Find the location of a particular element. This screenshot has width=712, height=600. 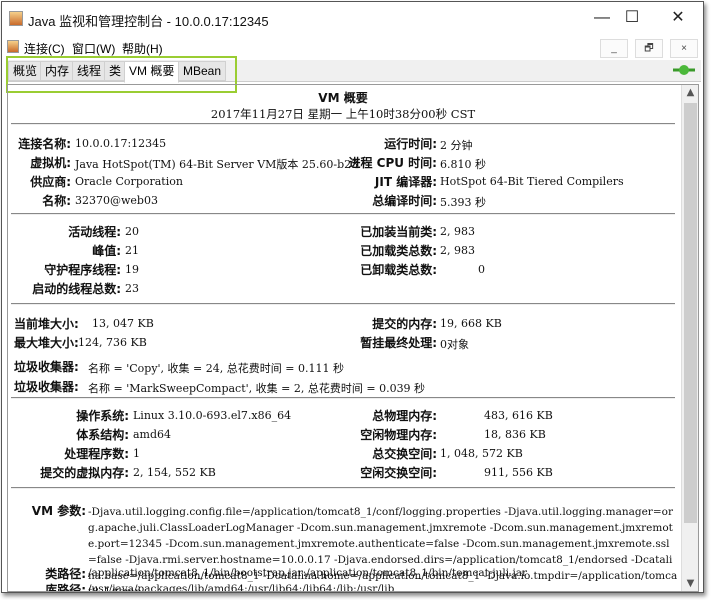

s4-left-value: amd64 is located at coordinates (152, 434).